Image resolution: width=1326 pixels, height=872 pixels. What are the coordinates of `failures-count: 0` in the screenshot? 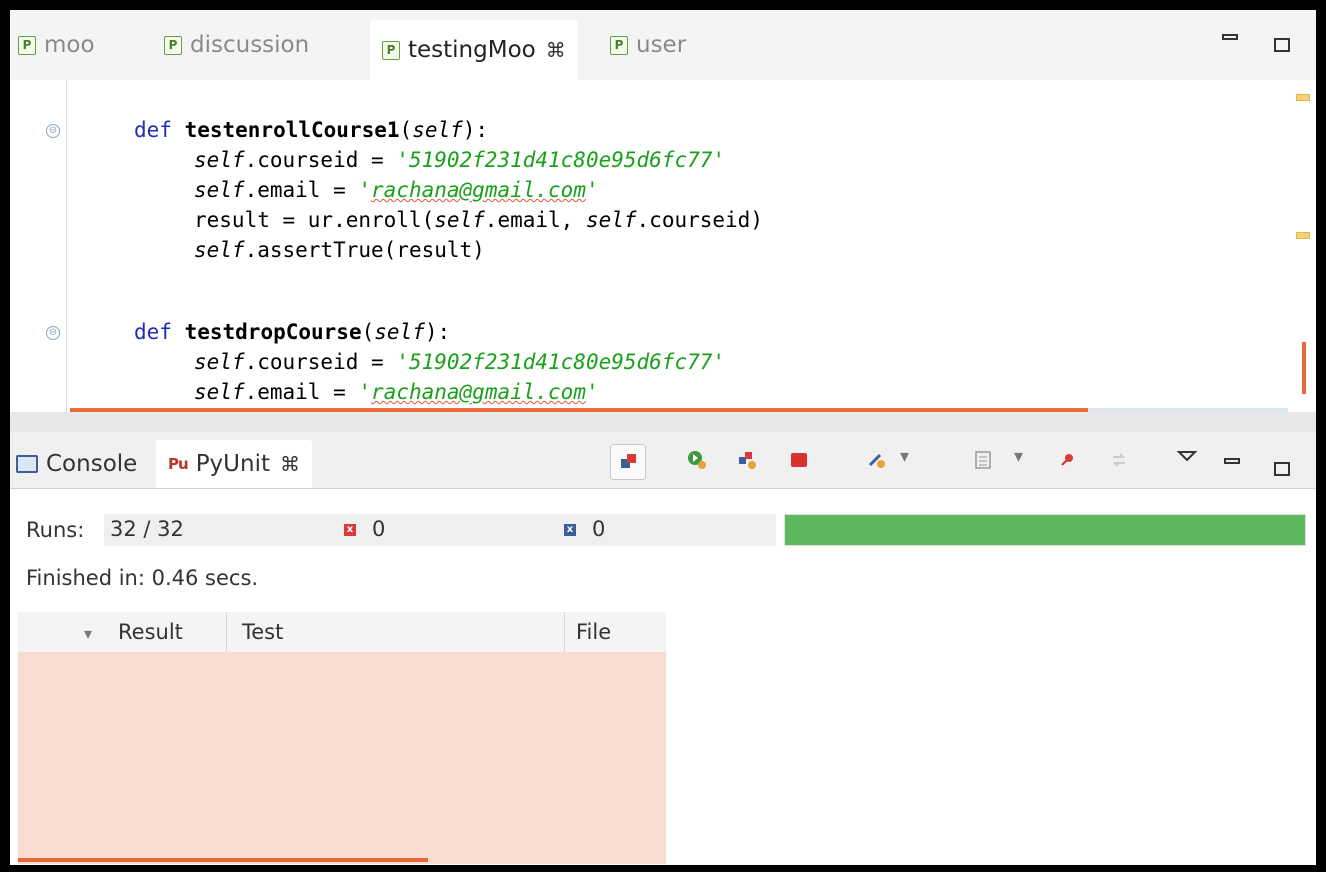 It's located at (599, 529).